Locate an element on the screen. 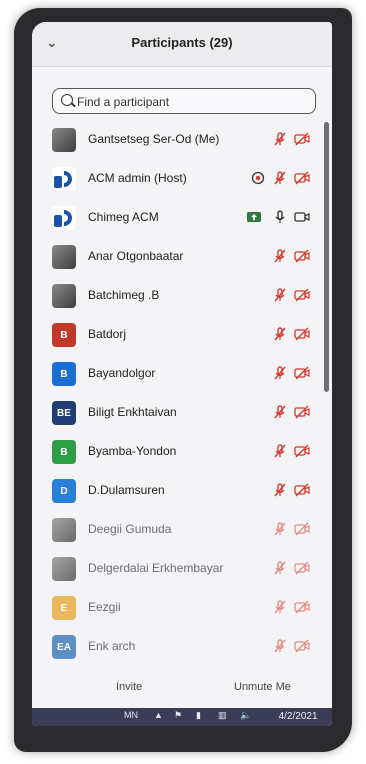  participant-name: Biligt Enkhtaivan is located at coordinates (132, 412).